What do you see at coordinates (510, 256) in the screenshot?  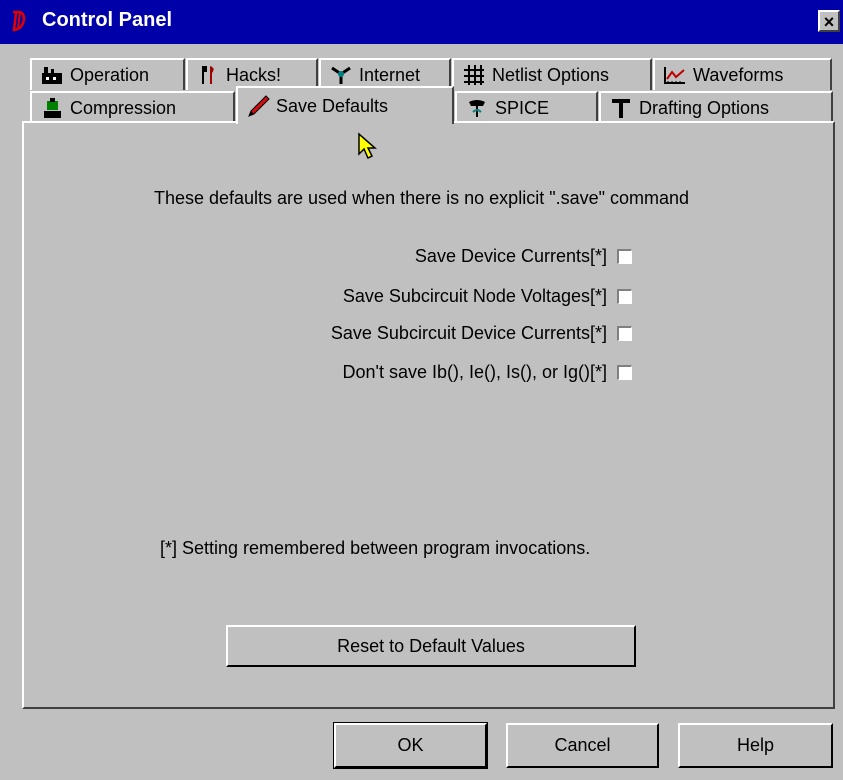 I see `option-label: Save Device Currents[*]` at bounding box center [510, 256].